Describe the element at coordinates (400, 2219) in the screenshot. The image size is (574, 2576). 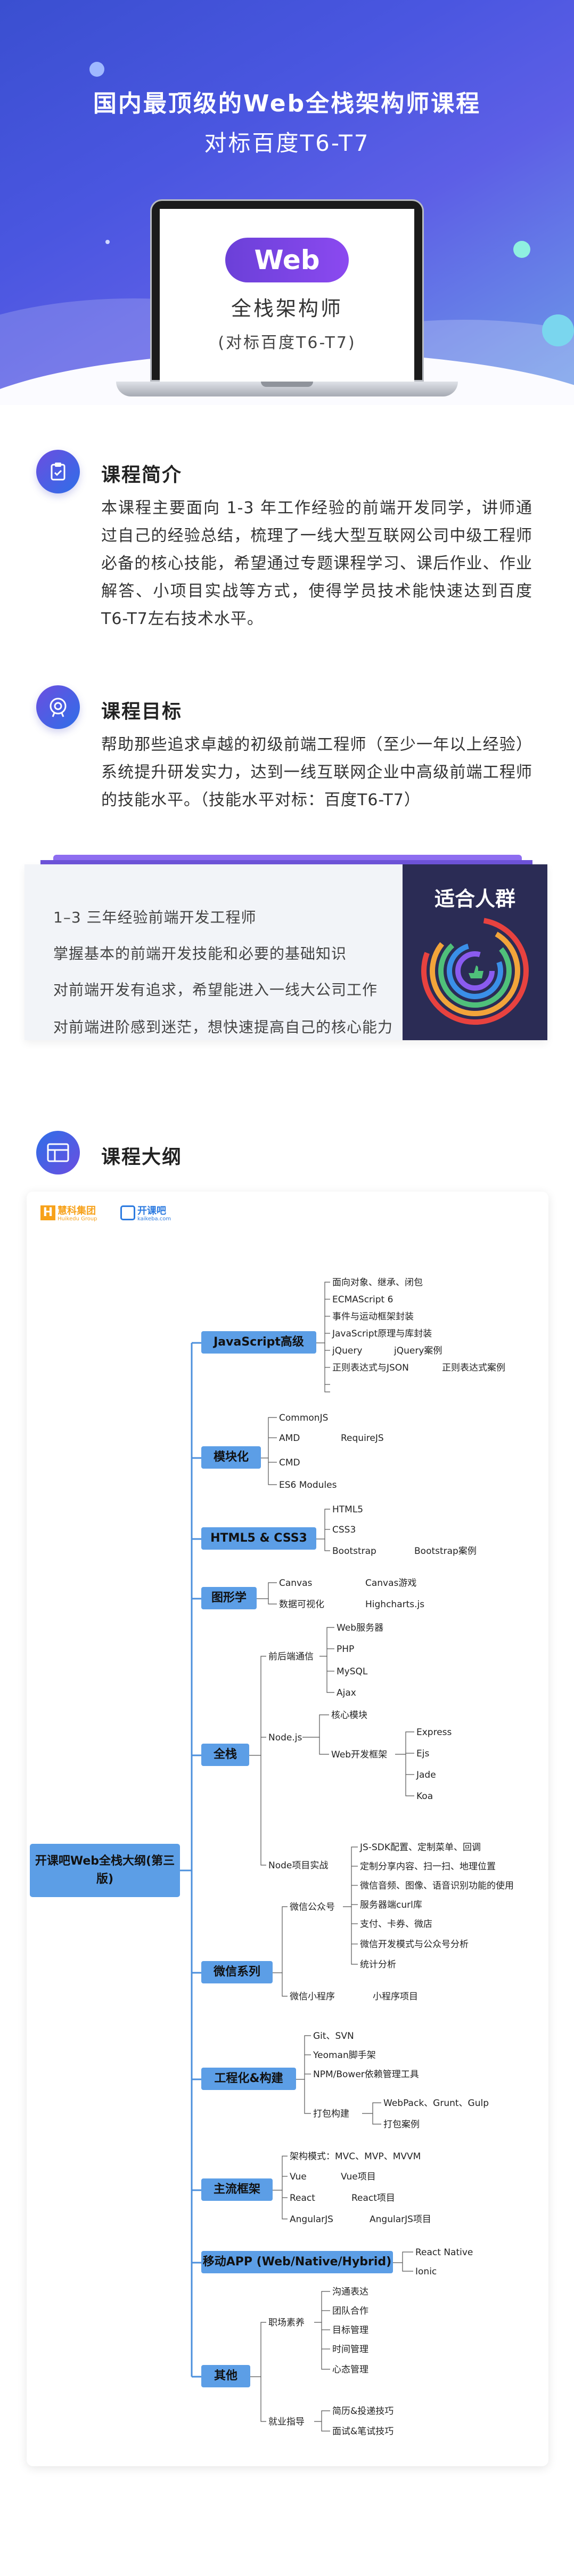
I see `leaf: AngularJS项目` at that location.